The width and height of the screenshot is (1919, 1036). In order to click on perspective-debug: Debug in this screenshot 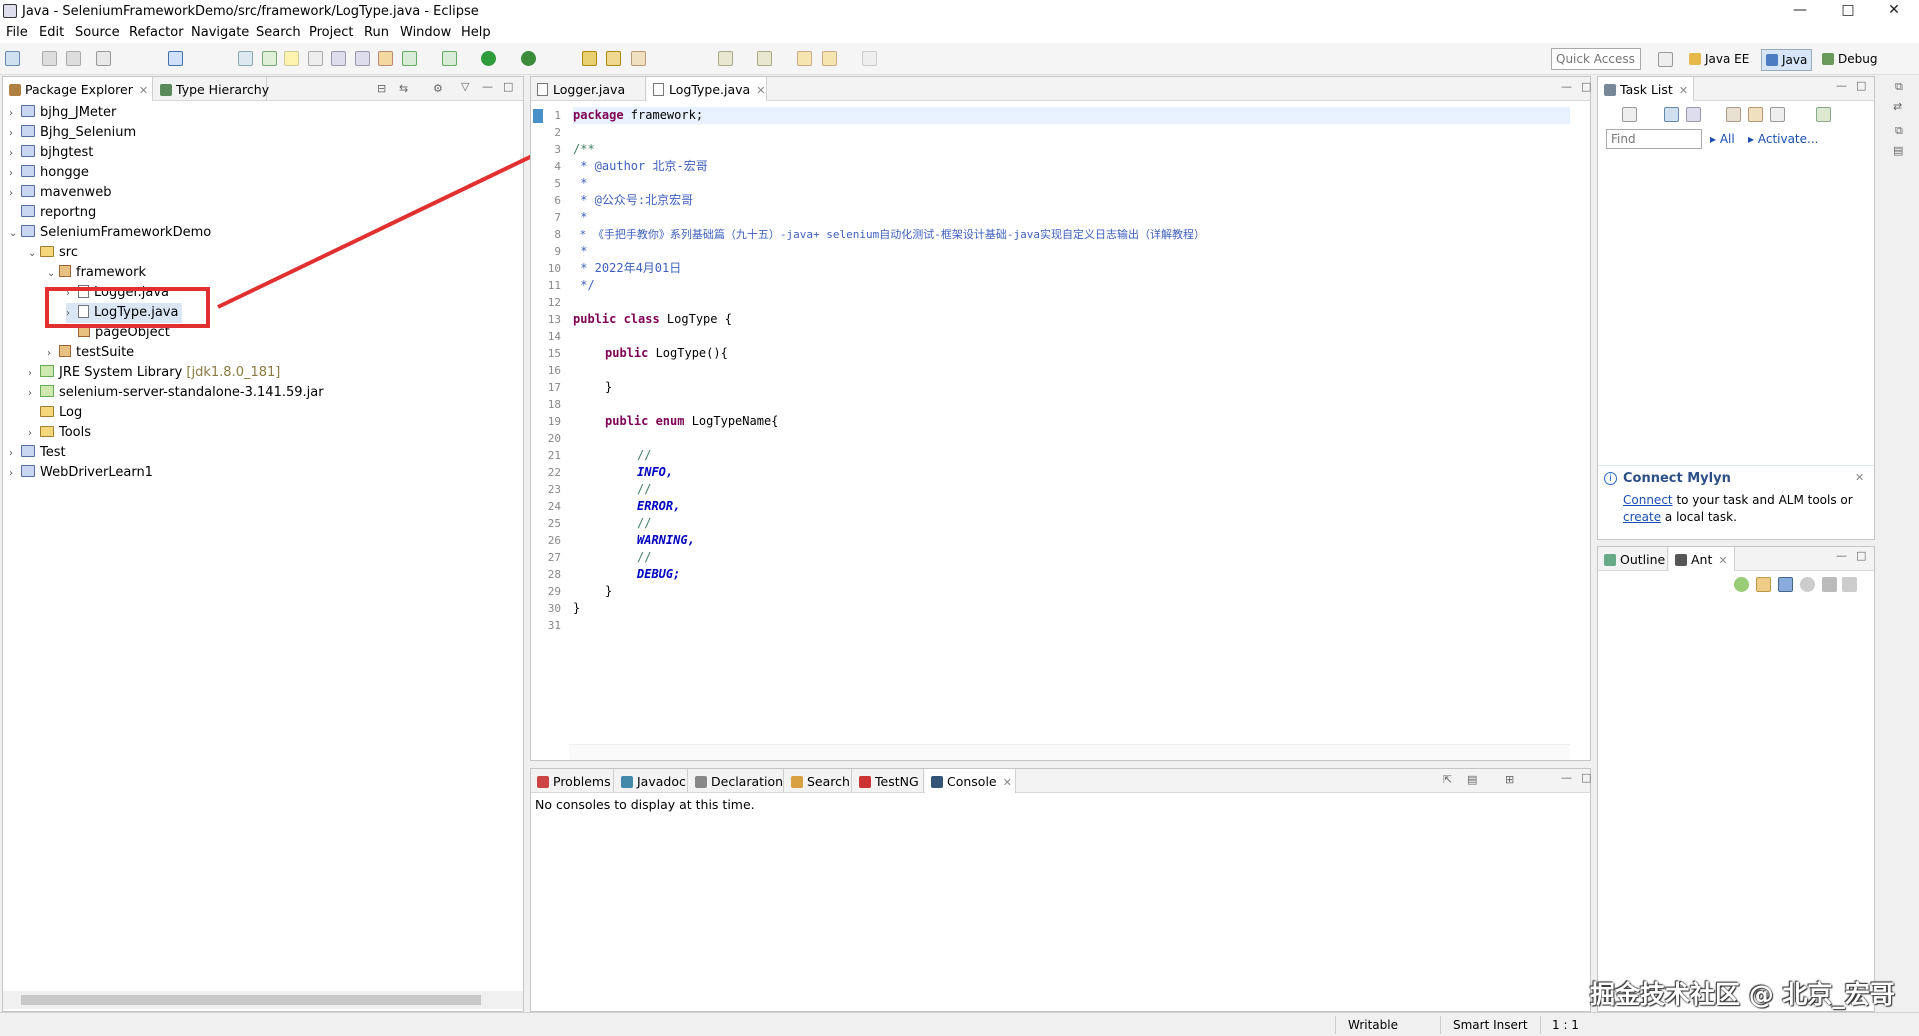, I will do `click(1849, 60)`.